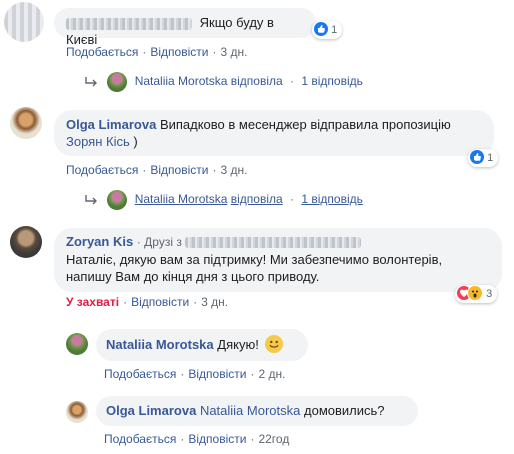 Image resolution: width=514 pixels, height=454 pixels. What do you see at coordinates (99, 241) in the screenshot?
I see `comment-author: Zoryan Kis` at bounding box center [99, 241].